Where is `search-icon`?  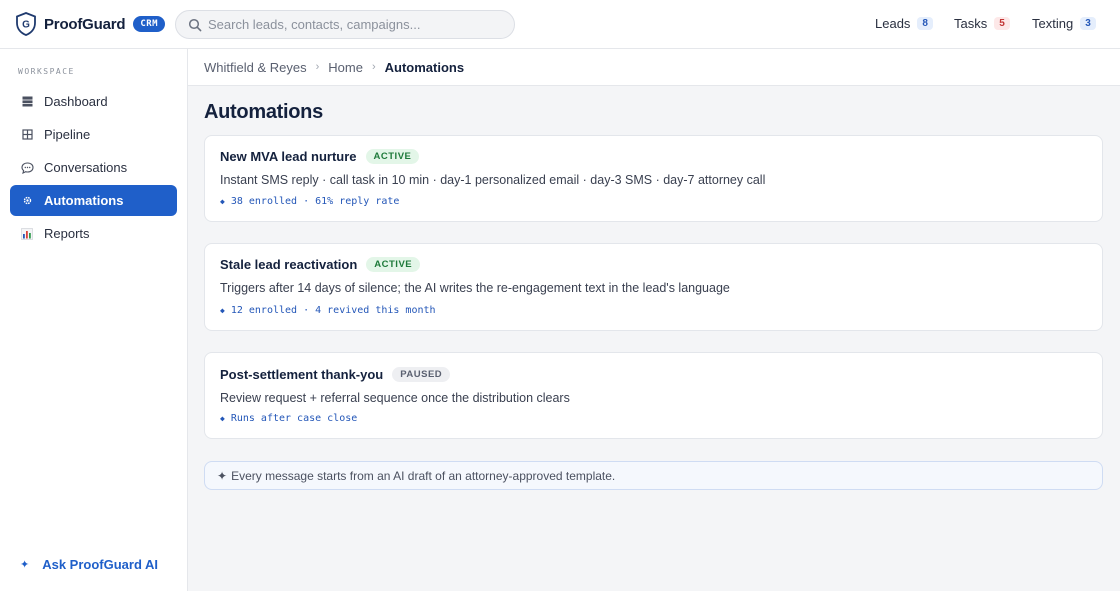 search-icon is located at coordinates (195, 24).